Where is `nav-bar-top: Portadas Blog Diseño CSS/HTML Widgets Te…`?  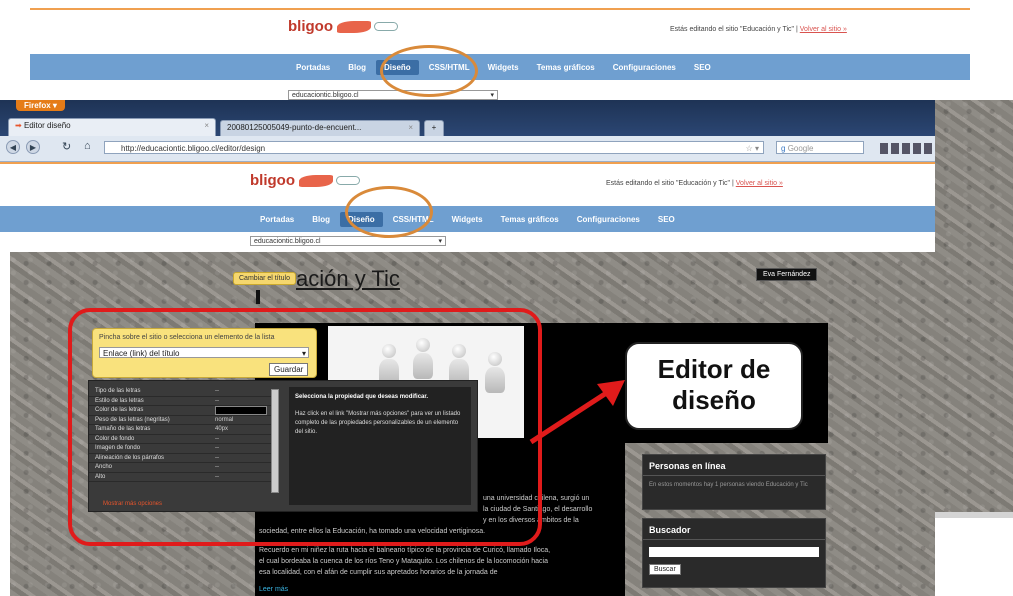 nav-bar-top: Portadas Blog Diseño CSS/HTML Widgets Te… is located at coordinates (500, 67).